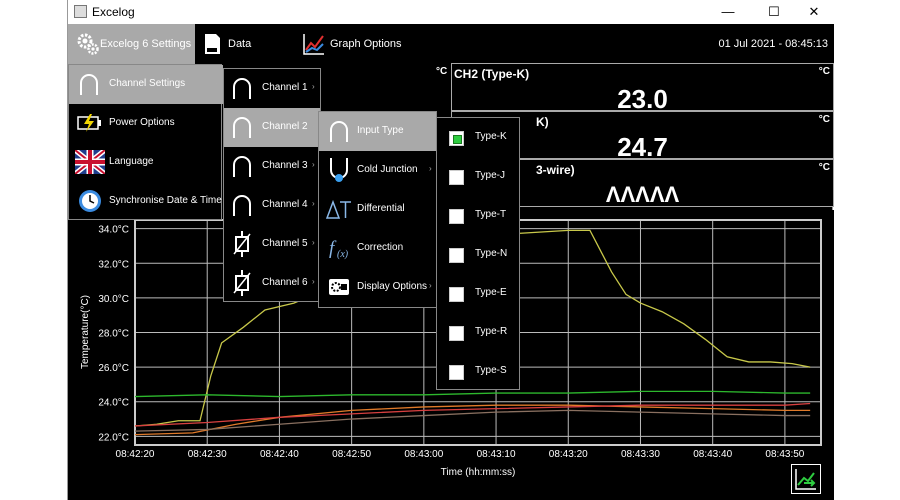  What do you see at coordinates (490, 175) in the screenshot?
I see `menu-item-label: Type-J` at bounding box center [490, 175].